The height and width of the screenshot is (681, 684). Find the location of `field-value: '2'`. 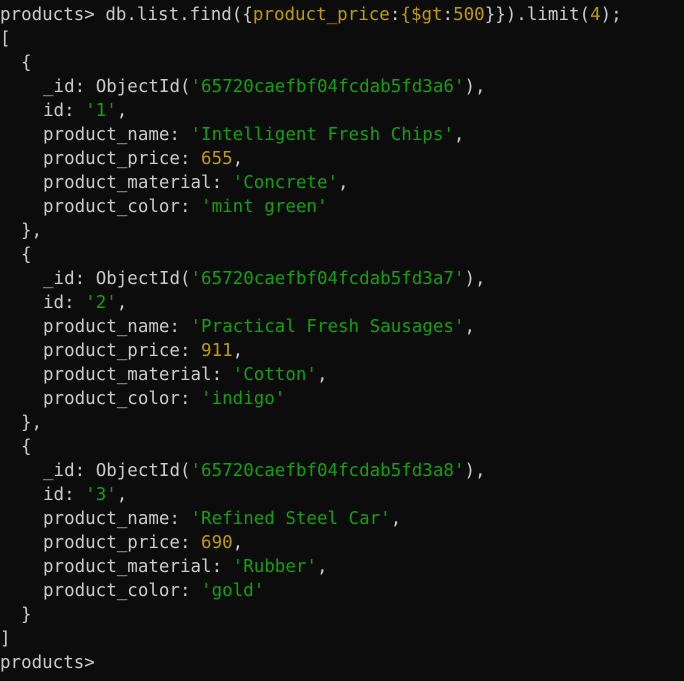

field-value: '2' is located at coordinates (101, 303).